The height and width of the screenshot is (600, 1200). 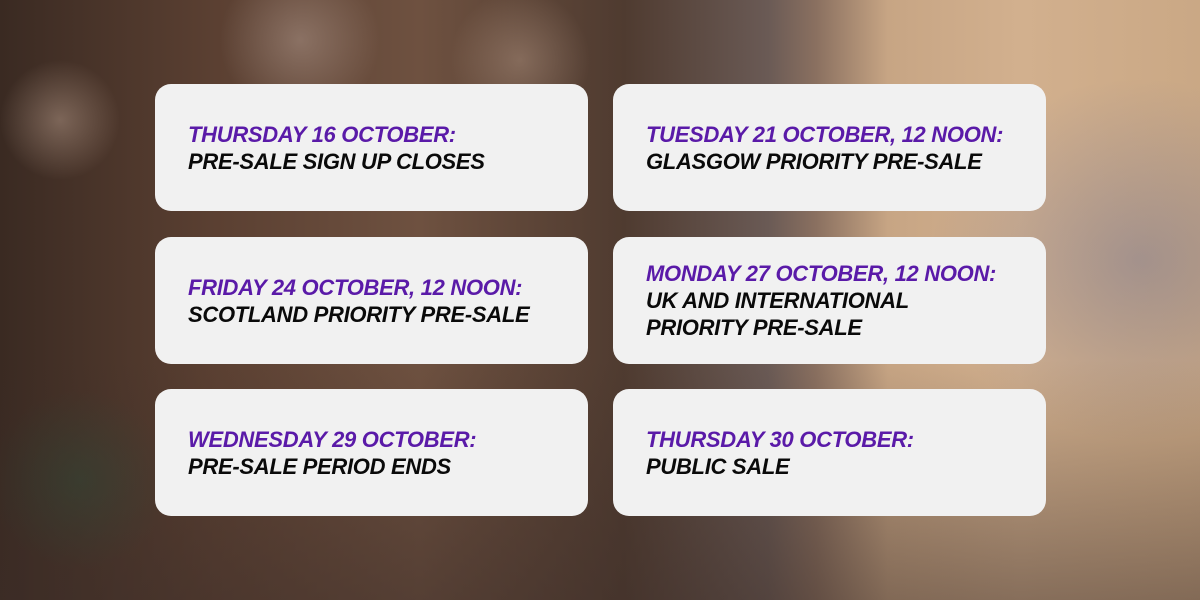 I want to click on card-event: UK and International, so click(x=777, y=300).